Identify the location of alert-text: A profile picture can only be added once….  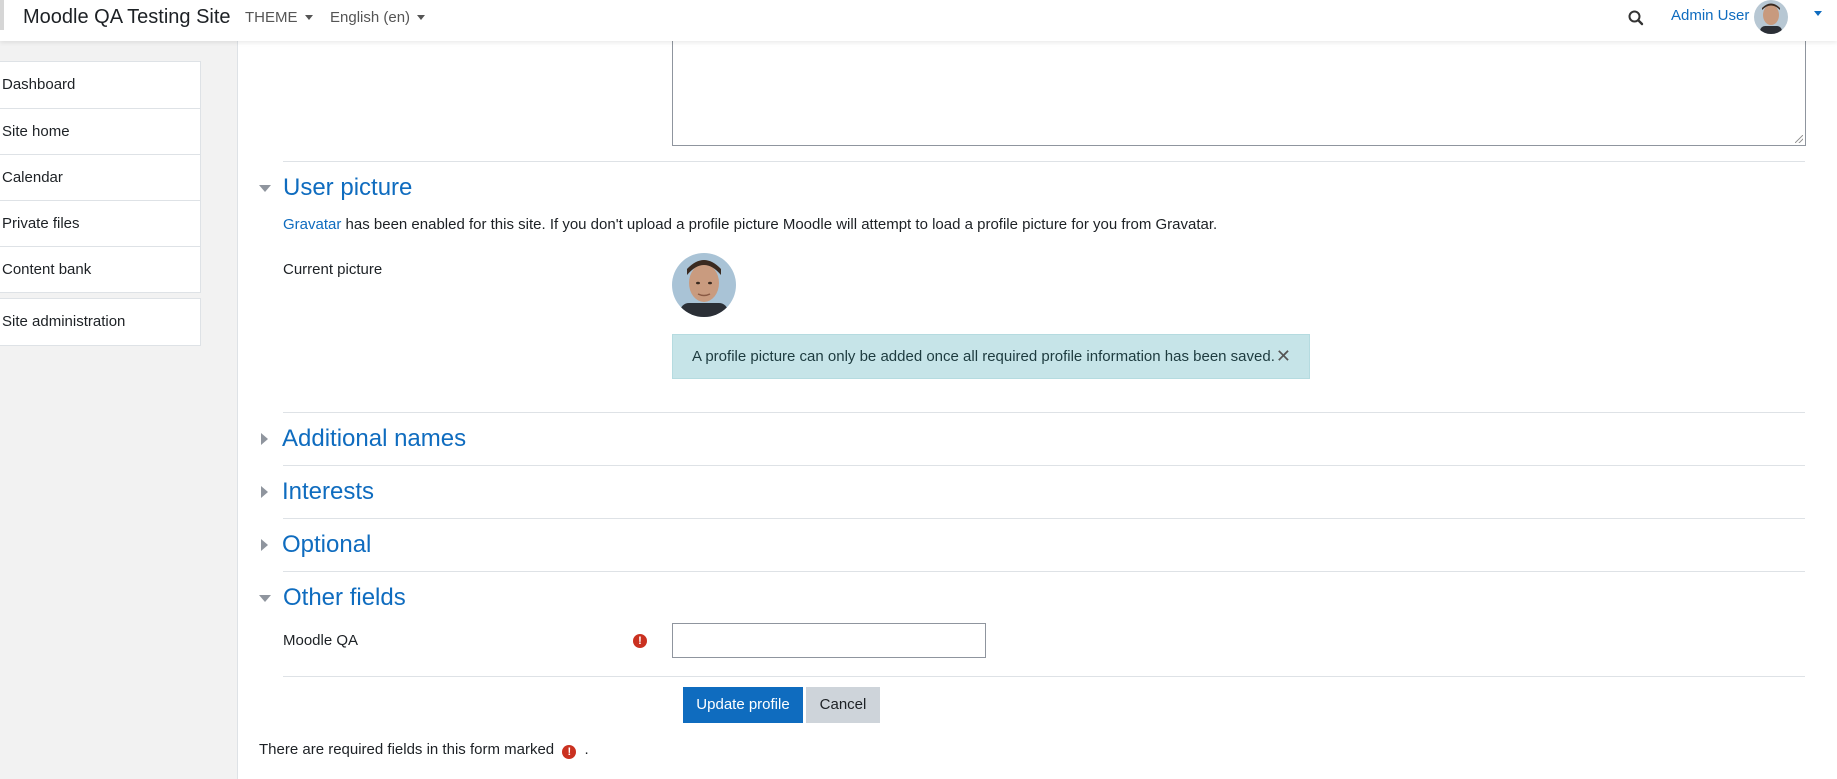
(983, 356).